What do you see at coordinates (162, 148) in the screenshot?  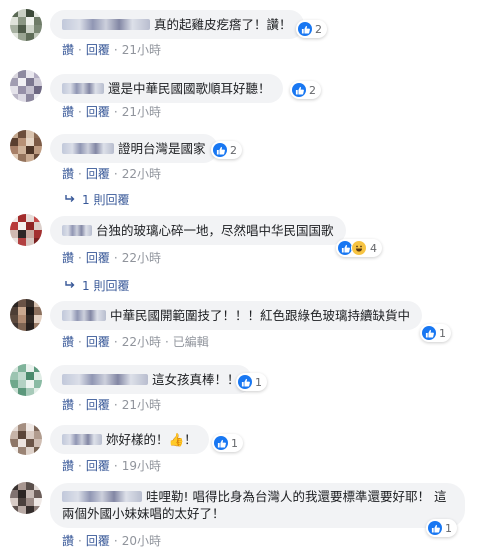 I see `comment-text: 證明台灣是國家` at bounding box center [162, 148].